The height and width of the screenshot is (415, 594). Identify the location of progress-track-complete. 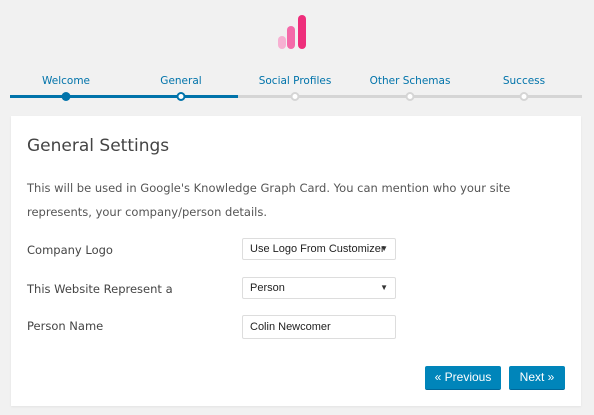
(124, 96).